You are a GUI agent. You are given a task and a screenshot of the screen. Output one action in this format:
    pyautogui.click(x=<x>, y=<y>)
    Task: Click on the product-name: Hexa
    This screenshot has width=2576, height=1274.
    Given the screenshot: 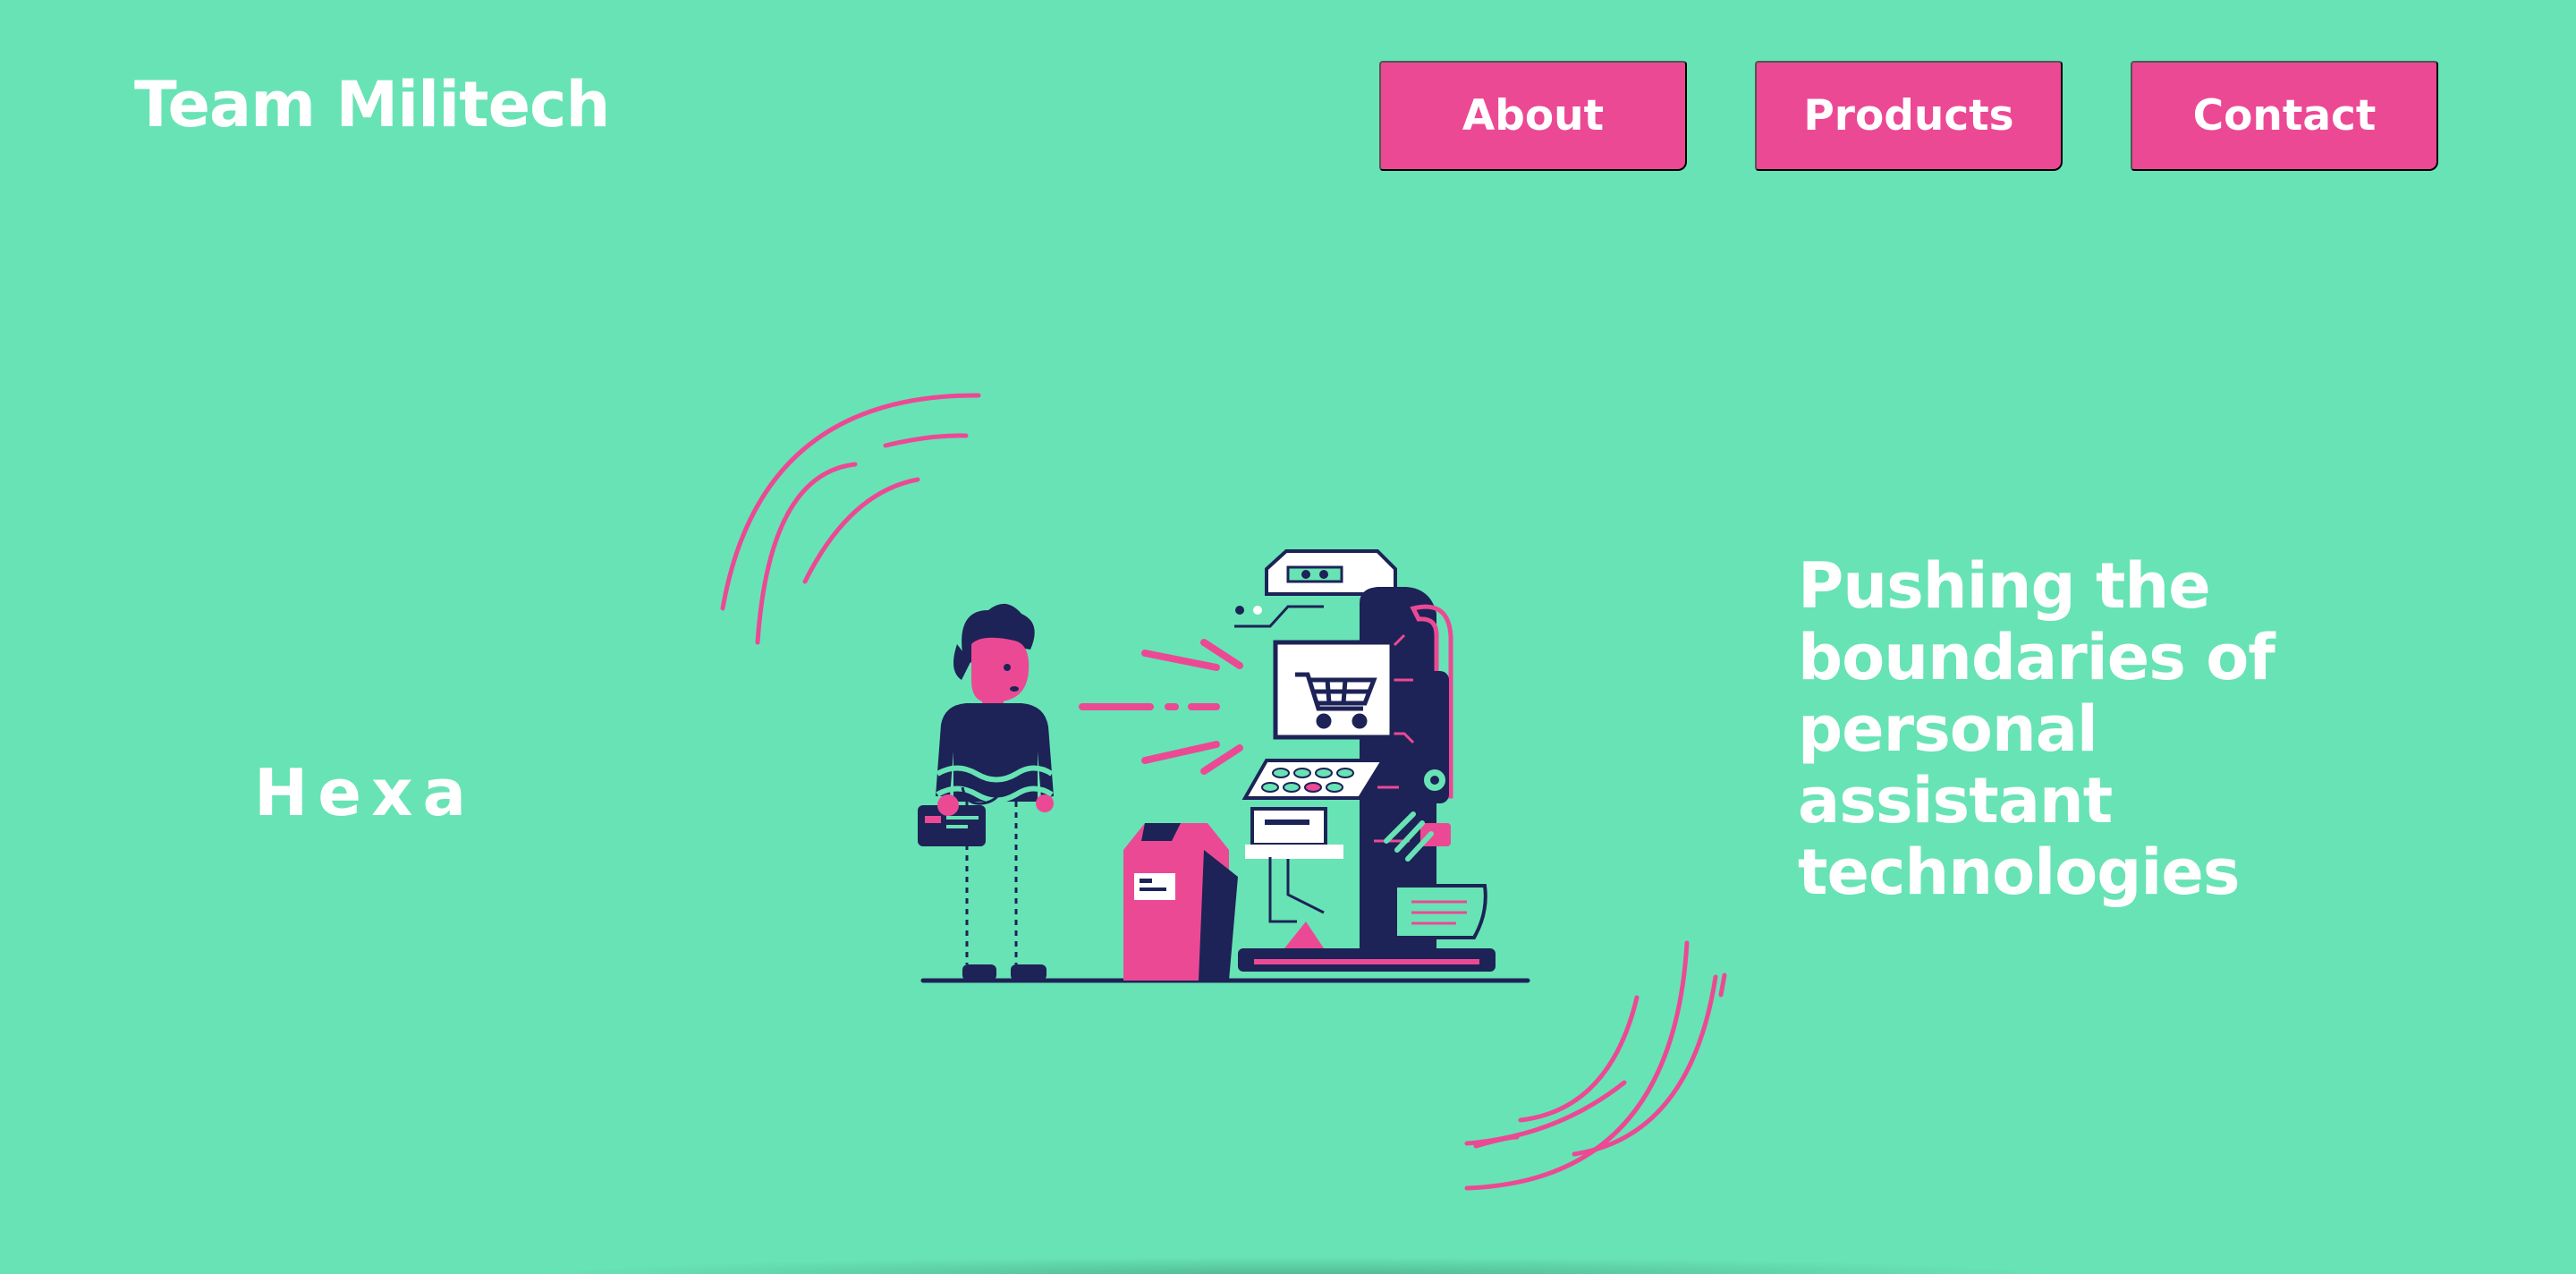 What is the action you would take?
    pyautogui.click(x=365, y=792)
    